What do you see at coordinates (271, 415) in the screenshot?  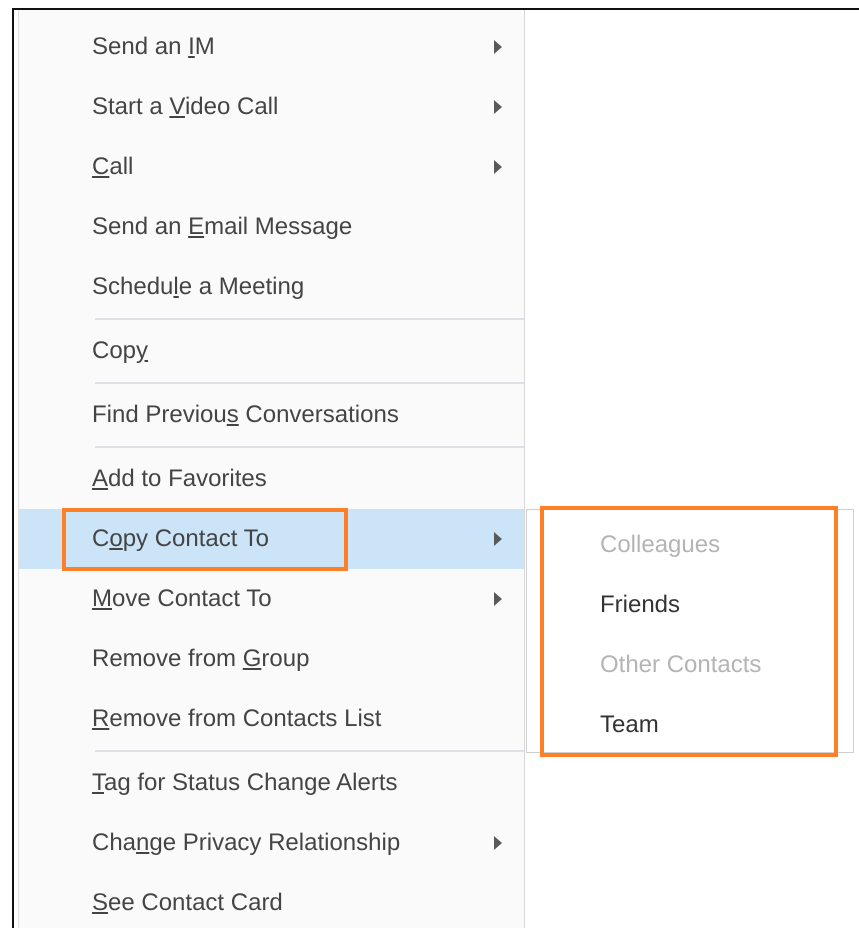 I see `menu-item: Find Previous Conversations` at bounding box center [271, 415].